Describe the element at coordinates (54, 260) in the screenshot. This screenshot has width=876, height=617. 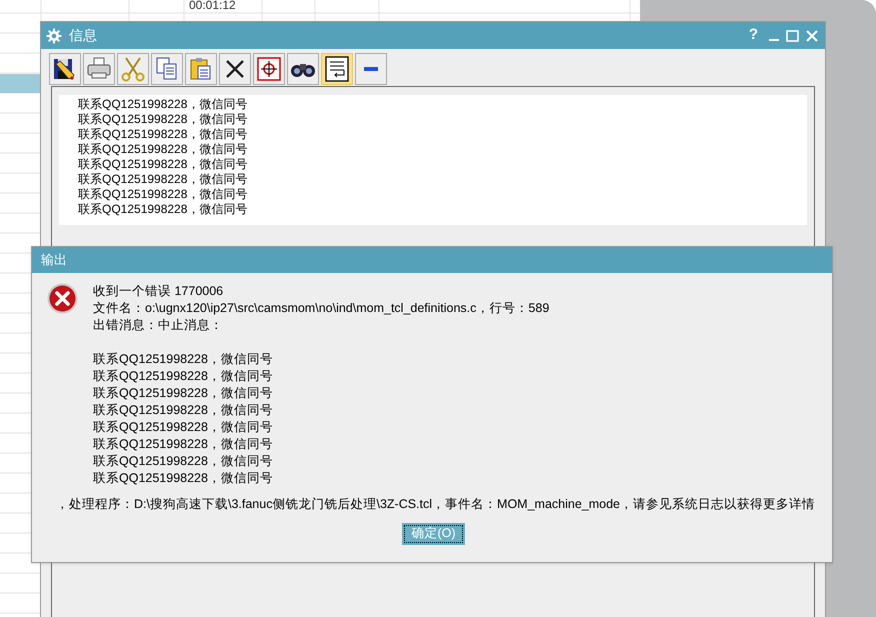
I see `dialog-title: 输出` at that location.